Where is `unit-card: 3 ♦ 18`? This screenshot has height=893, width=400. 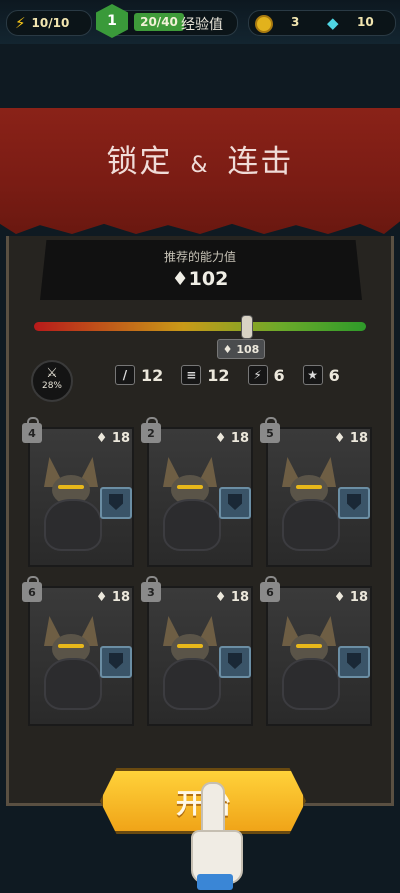 unit-card: 3 ♦ 18 is located at coordinates (197, 651).